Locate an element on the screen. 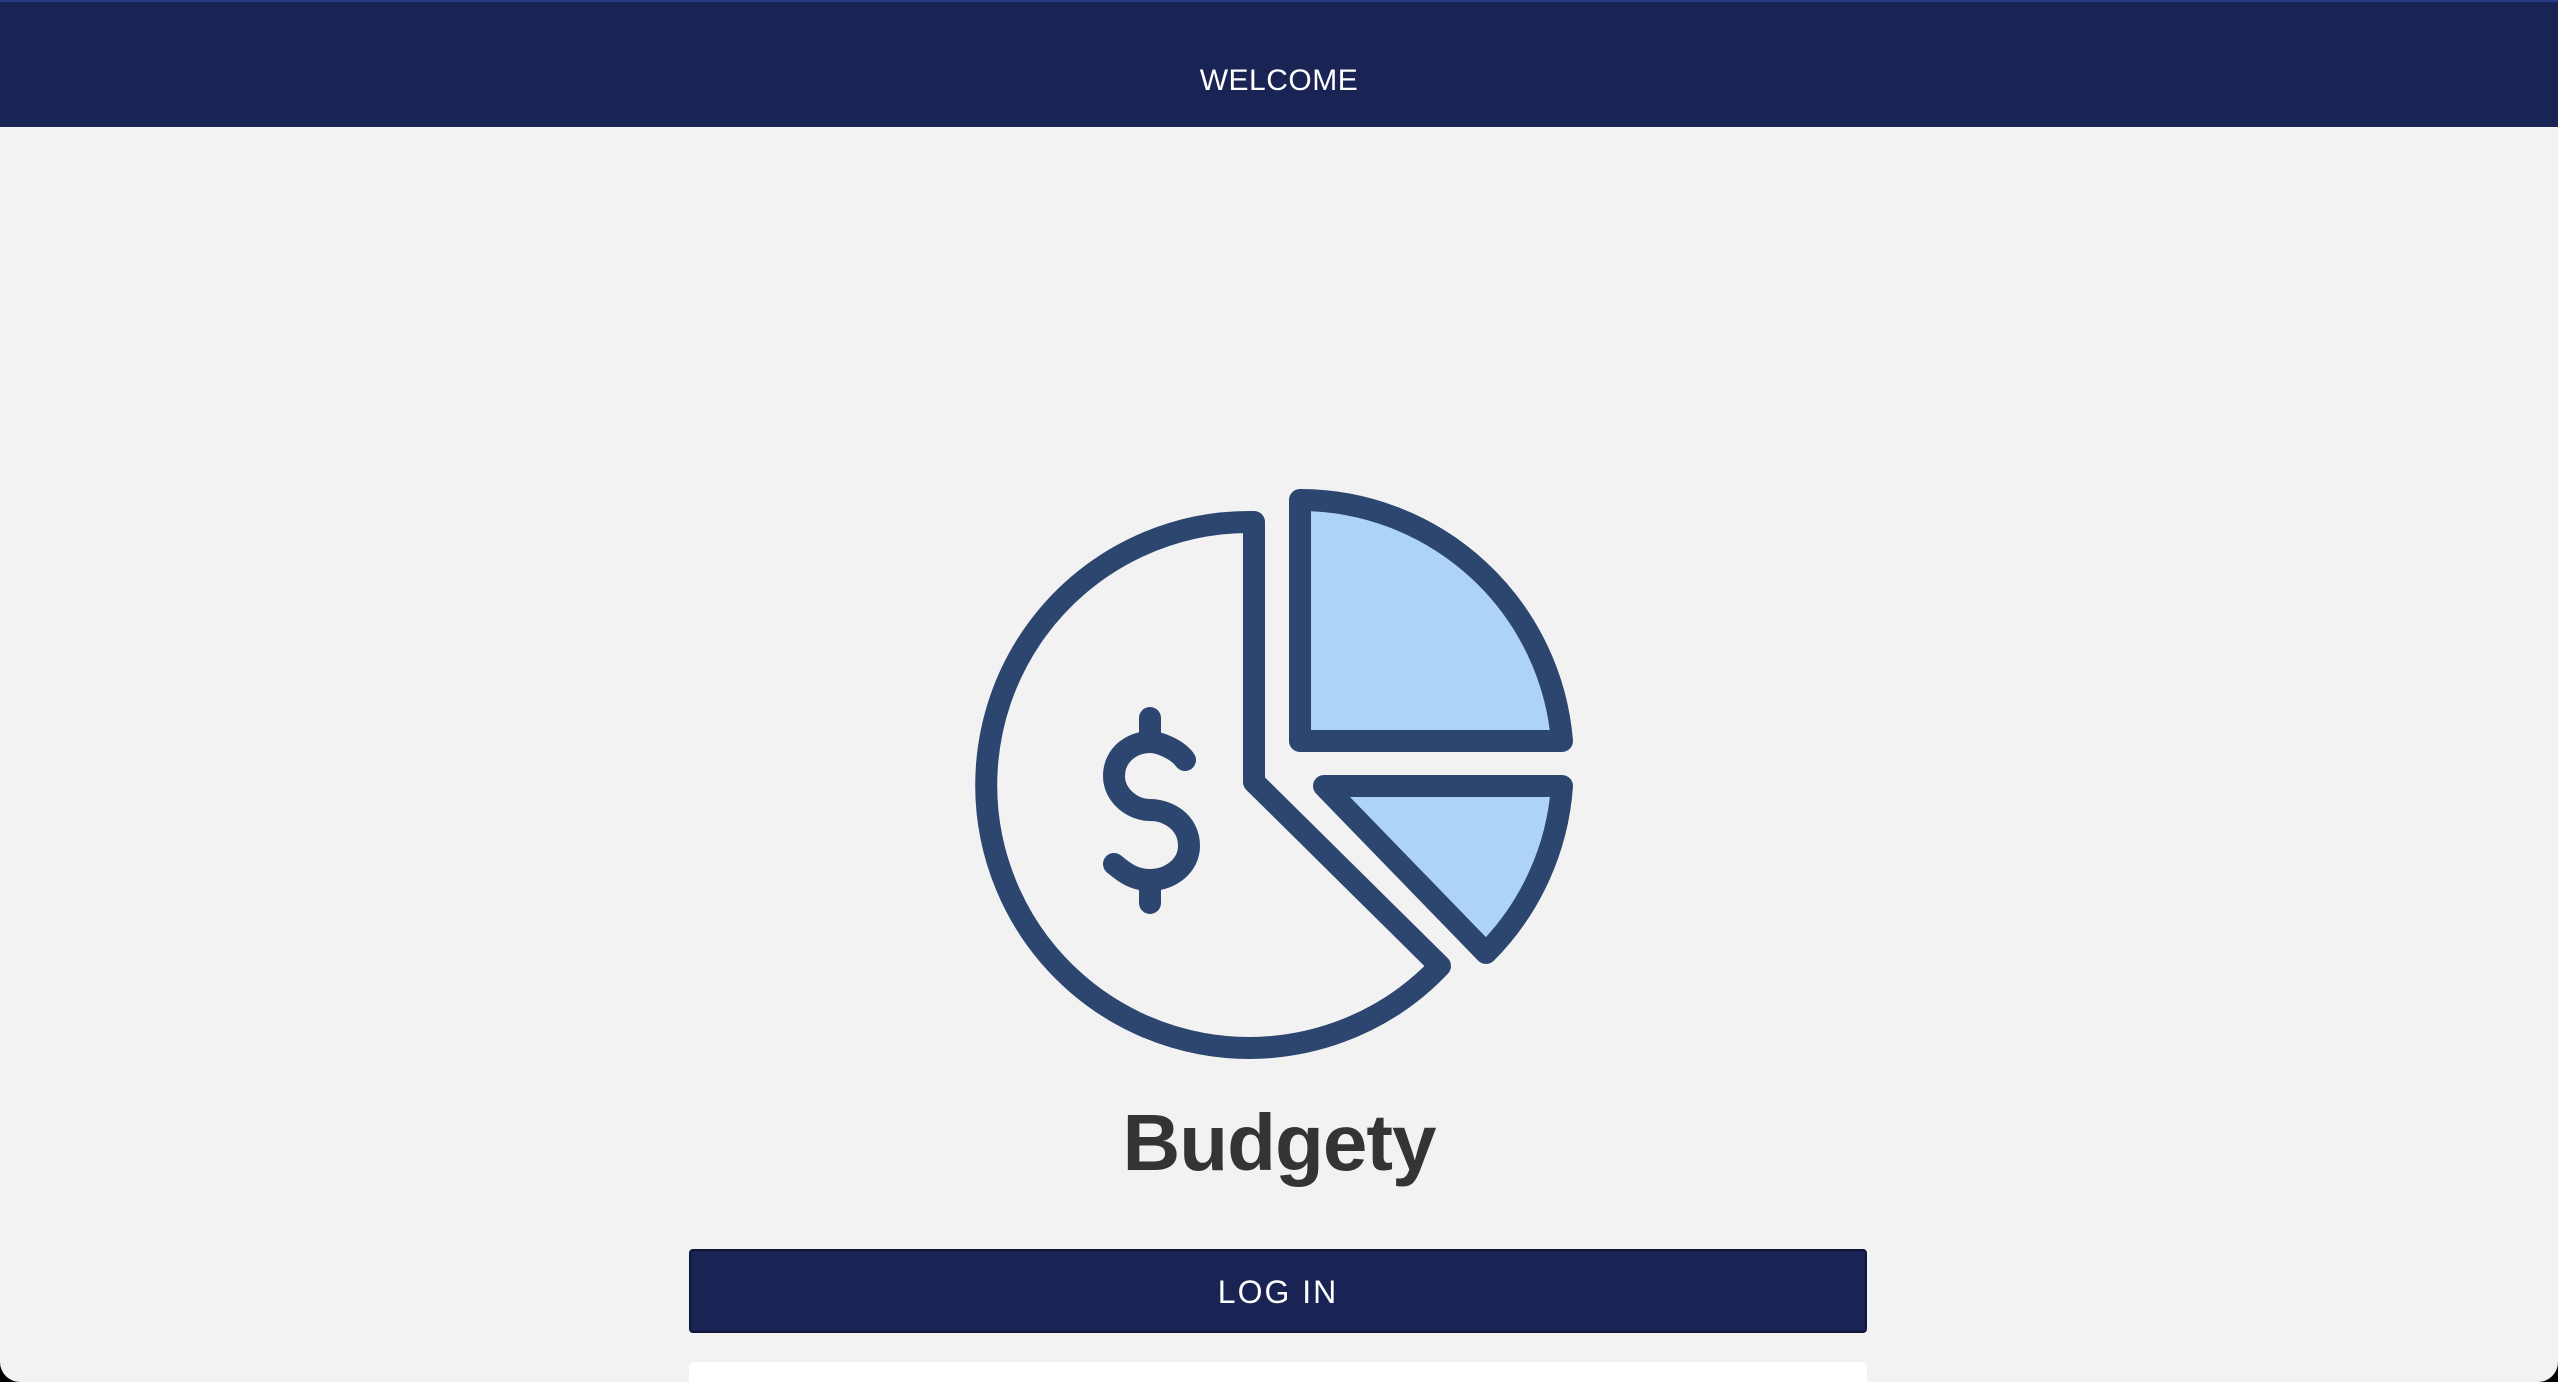 The image size is (2558, 1382). app-name: Budgety is located at coordinates (1279, 1142).